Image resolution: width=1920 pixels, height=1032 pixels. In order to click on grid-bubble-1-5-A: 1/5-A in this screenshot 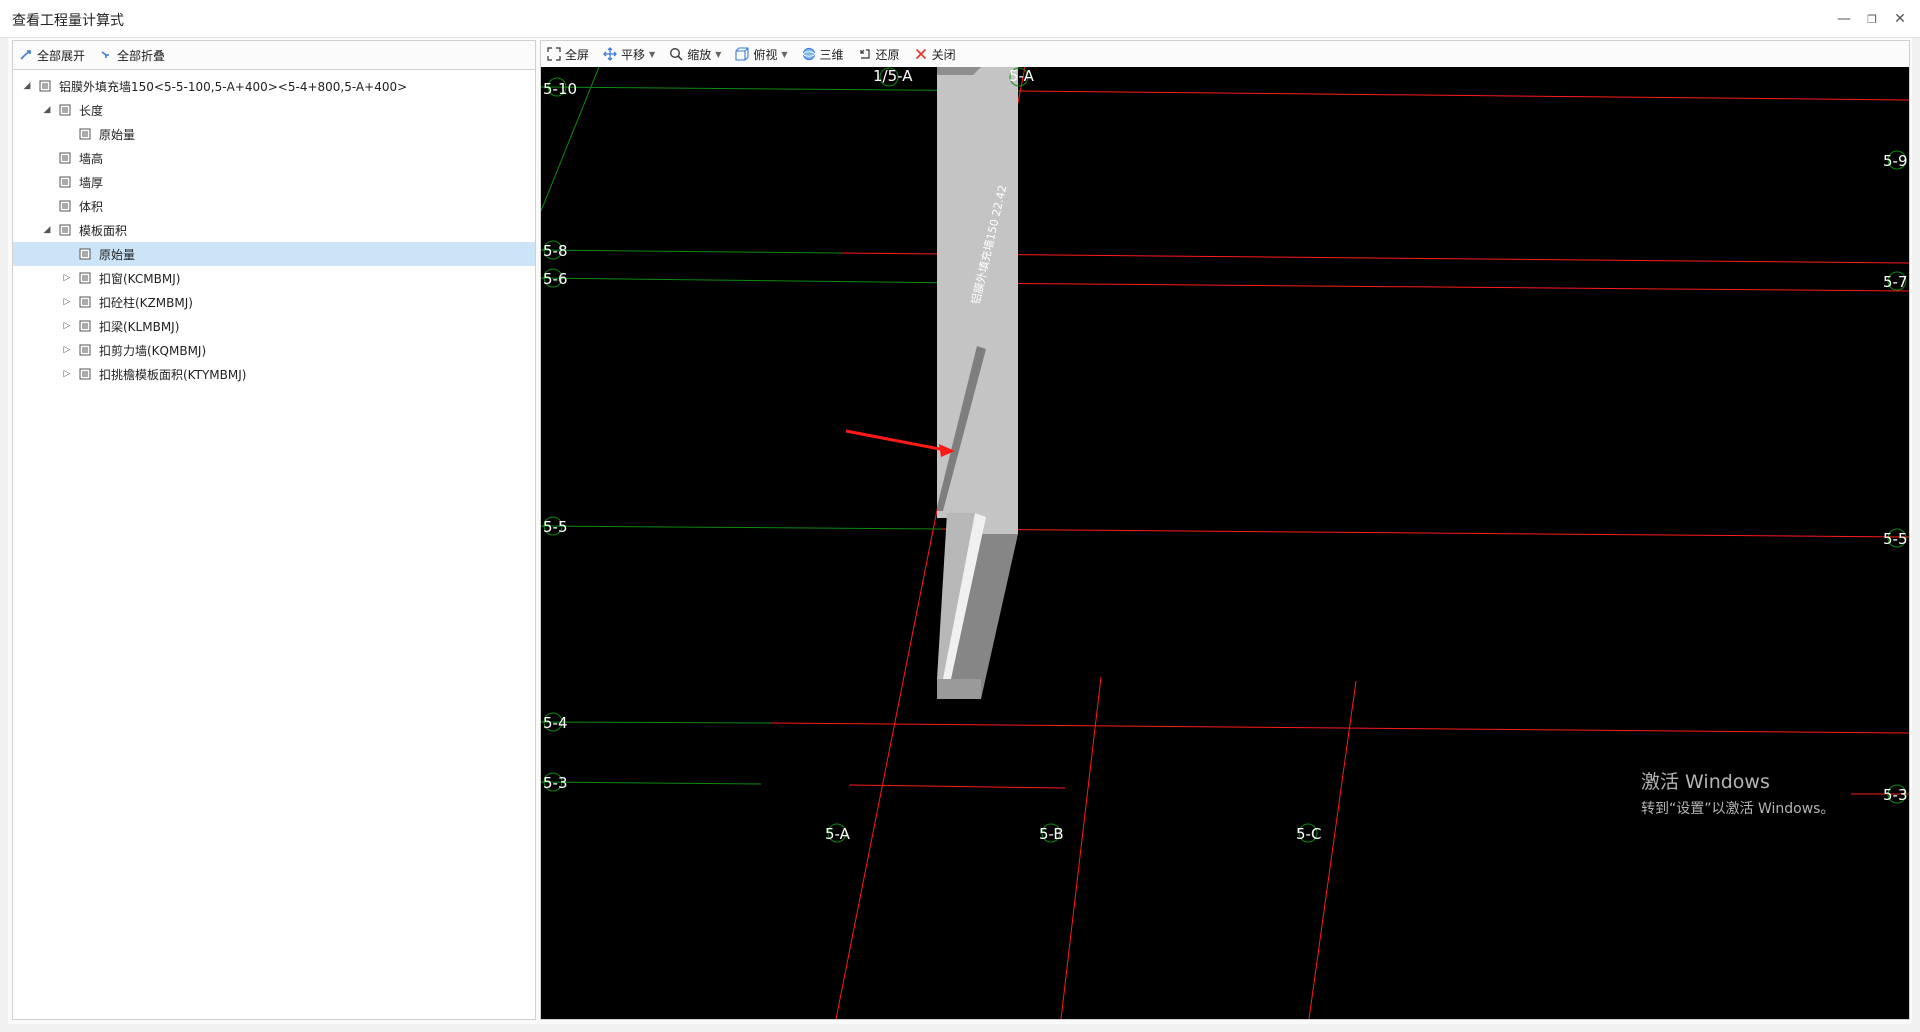, I will do `click(893, 77)`.